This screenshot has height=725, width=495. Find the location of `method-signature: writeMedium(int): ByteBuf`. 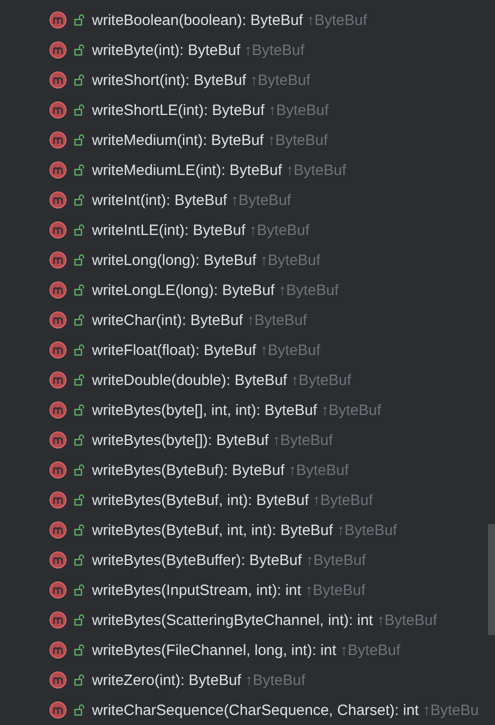

method-signature: writeMedium(int): ByteBuf is located at coordinates (178, 140).